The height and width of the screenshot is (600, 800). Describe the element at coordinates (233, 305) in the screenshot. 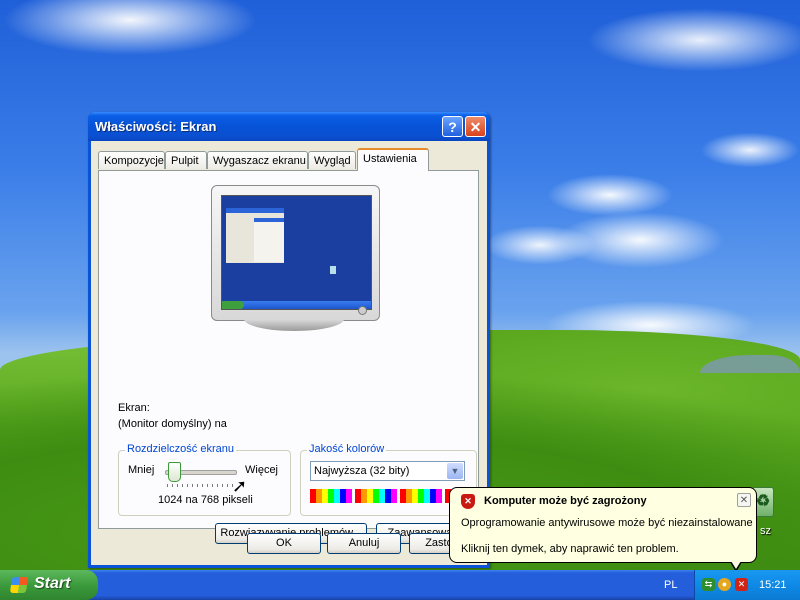

I see `preview-start-button` at that location.